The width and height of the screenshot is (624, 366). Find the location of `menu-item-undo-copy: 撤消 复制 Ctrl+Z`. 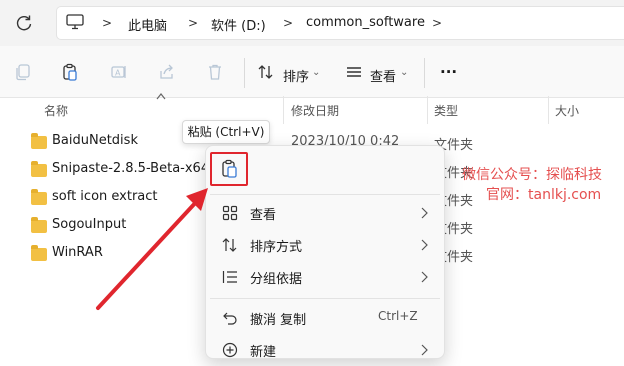

menu-item-undo-copy: 撤消 复制 Ctrl+Z is located at coordinates (325, 318).